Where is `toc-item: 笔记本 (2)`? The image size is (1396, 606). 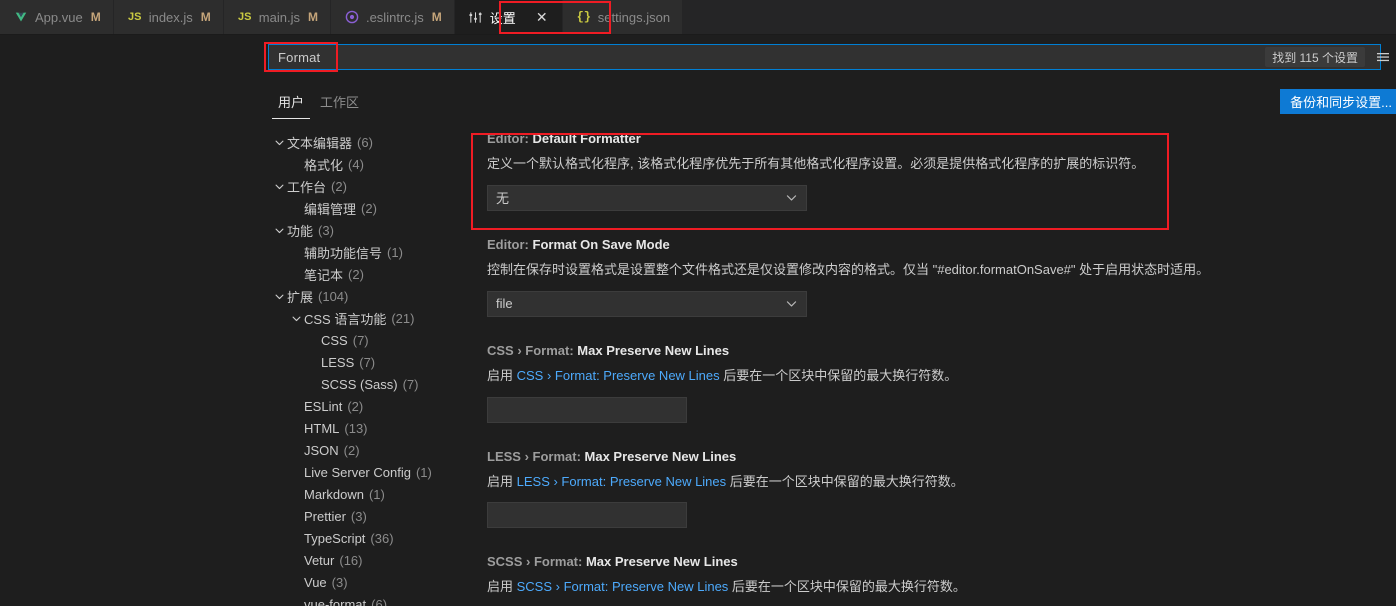 toc-item: 笔记本 (2) is located at coordinates (367, 274).